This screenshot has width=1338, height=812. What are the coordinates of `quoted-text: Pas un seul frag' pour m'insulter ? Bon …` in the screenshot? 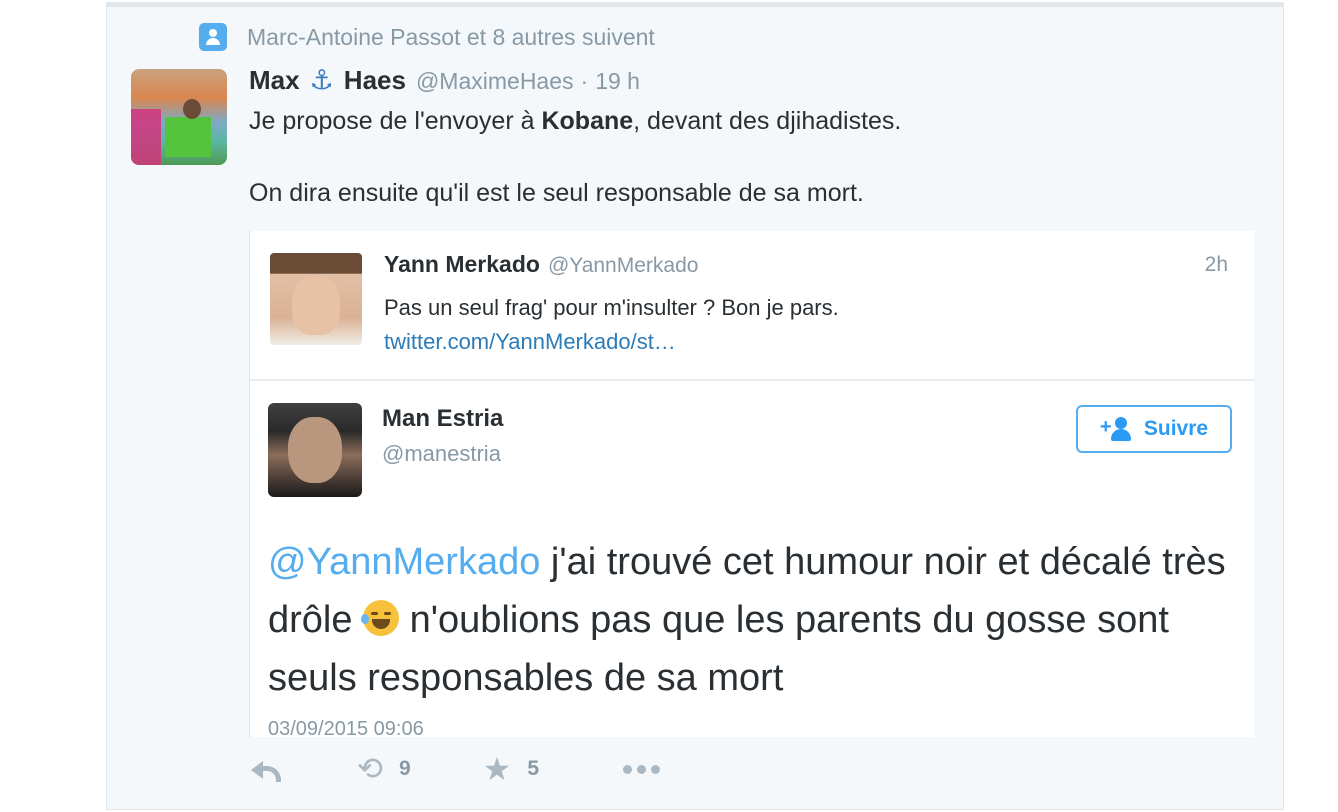 It's located at (611, 307).